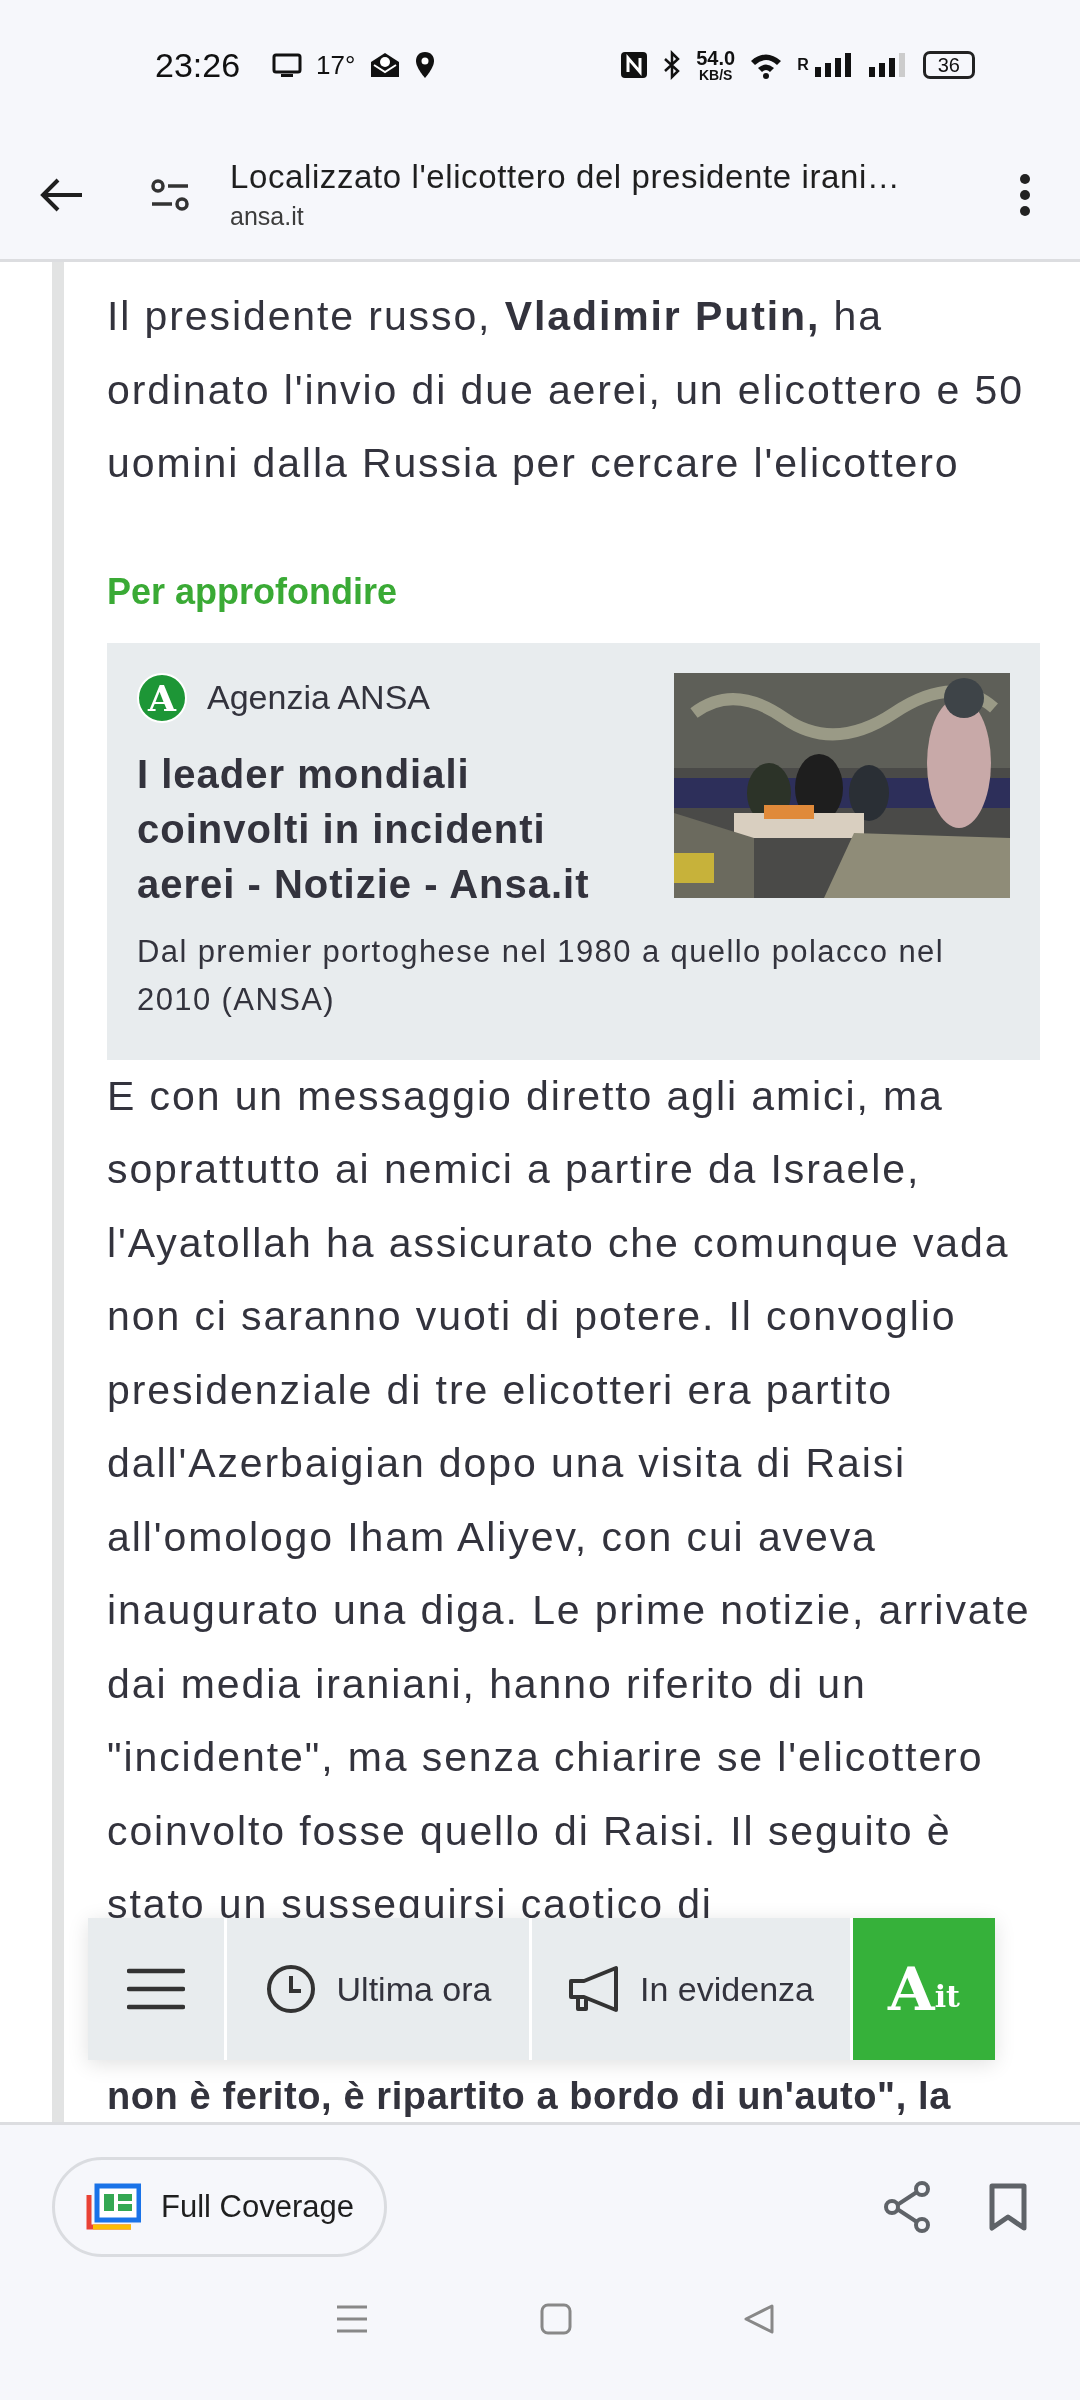  What do you see at coordinates (319, 697) in the screenshot?
I see `source-name: Agenzia ANSA` at bounding box center [319, 697].